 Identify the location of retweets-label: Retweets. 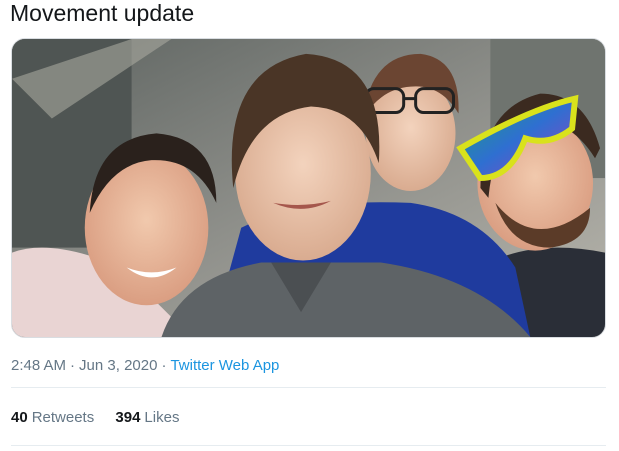
(63, 417).